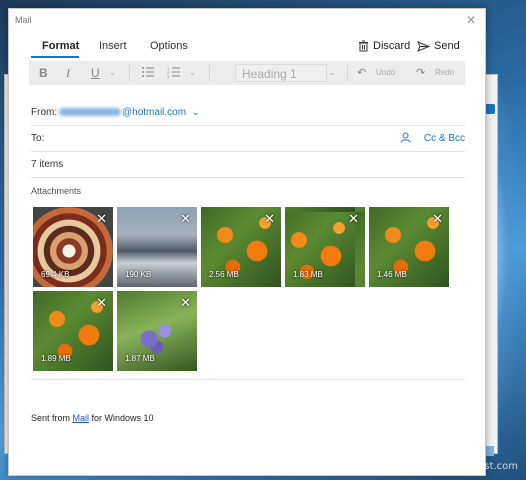 This screenshot has width=526, height=480. I want to click on attachment-size: 69.4 KB, so click(55, 274).